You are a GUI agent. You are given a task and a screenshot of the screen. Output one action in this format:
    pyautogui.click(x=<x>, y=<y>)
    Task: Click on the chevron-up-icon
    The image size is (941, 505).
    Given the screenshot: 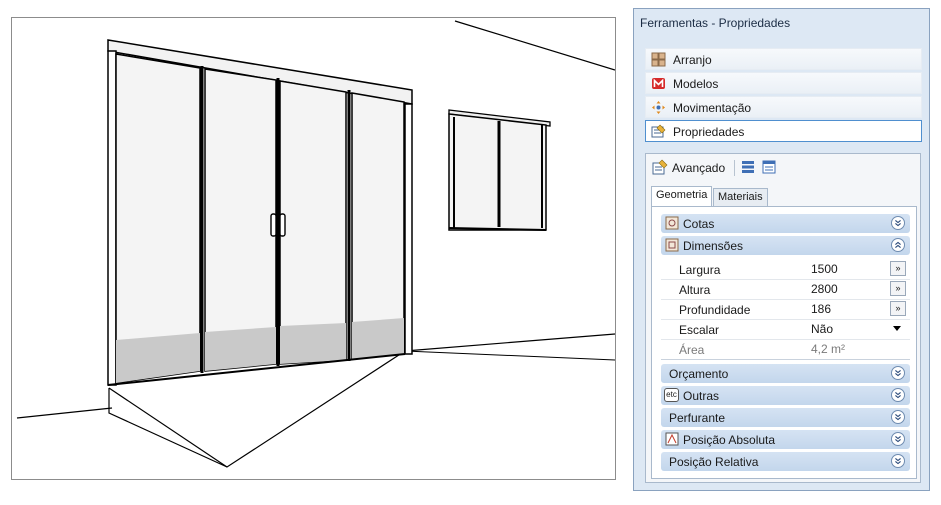 What is the action you would take?
    pyautogui.click(x=898, y=245)
    